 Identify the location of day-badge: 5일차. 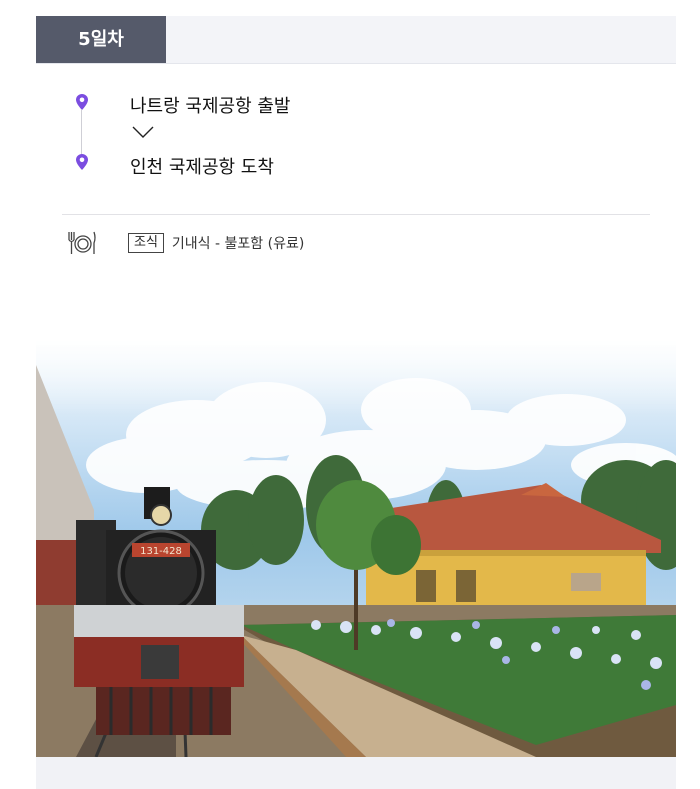
(101, 39).